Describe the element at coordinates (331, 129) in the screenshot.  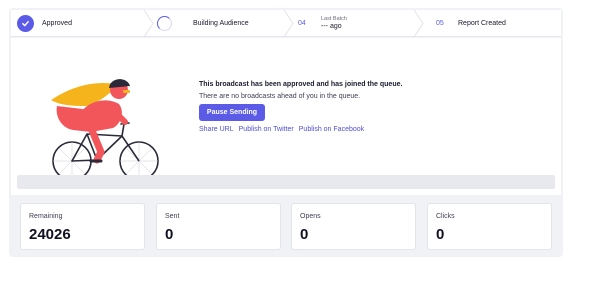
I see `publish-facebook-link: Publish on Facebook` at that location.